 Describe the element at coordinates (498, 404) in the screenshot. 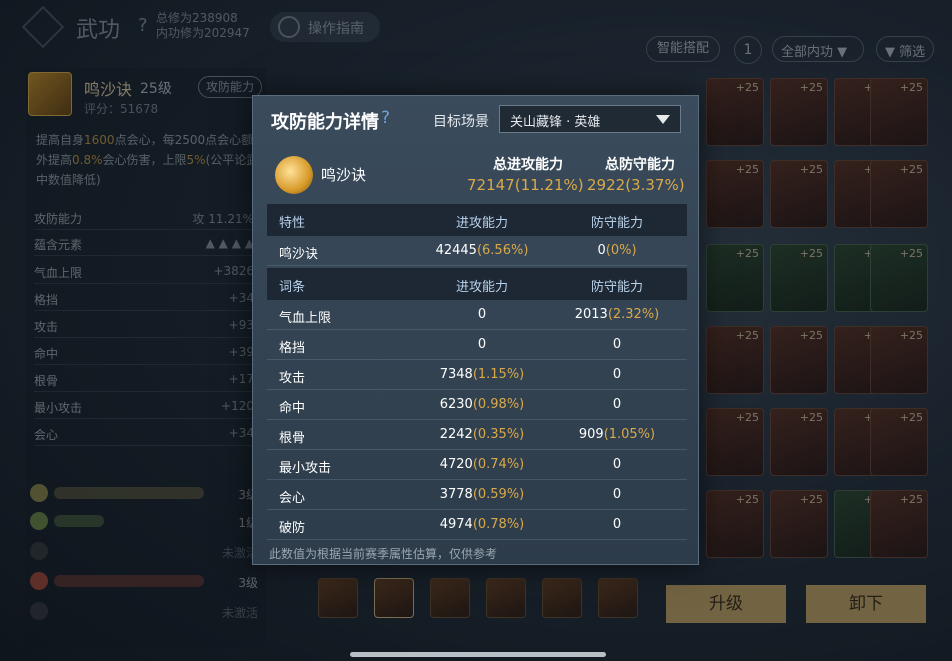

I see `attack-percent: (0.98%)` at that location.